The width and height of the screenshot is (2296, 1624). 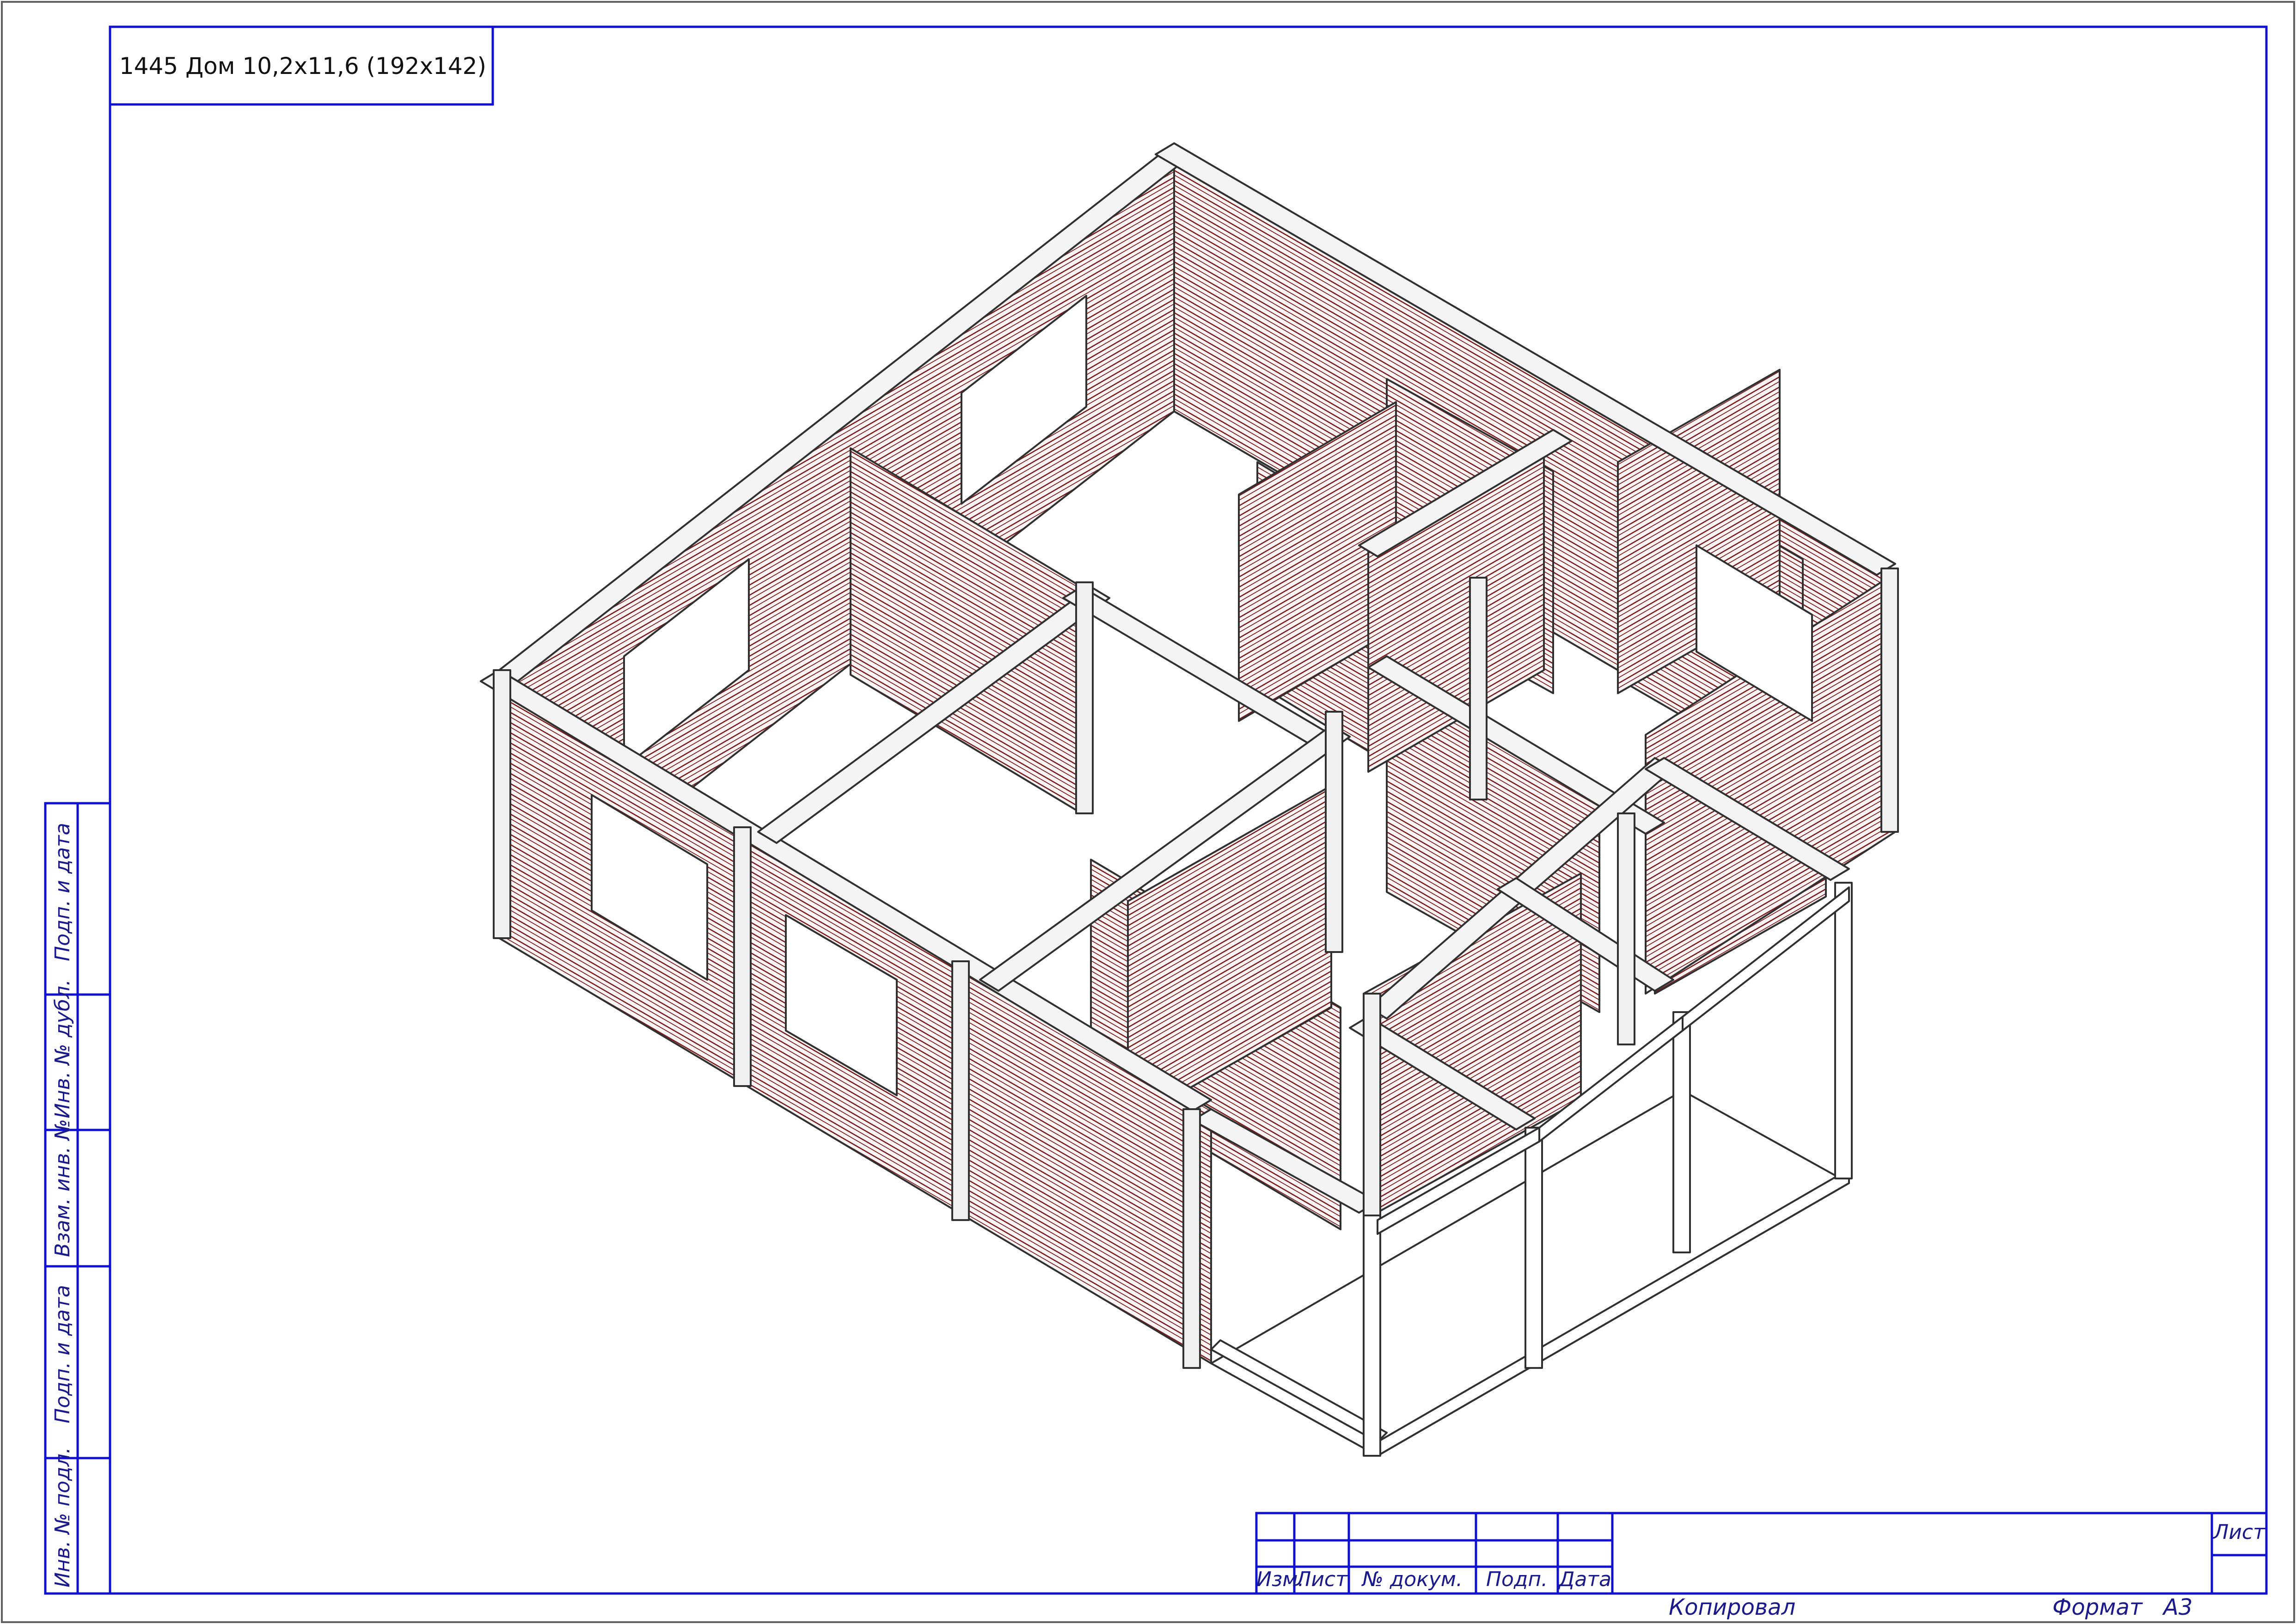 I want to click on side-label-inv-dubl: Инв. № дубл., so click(x=62, y=1048).